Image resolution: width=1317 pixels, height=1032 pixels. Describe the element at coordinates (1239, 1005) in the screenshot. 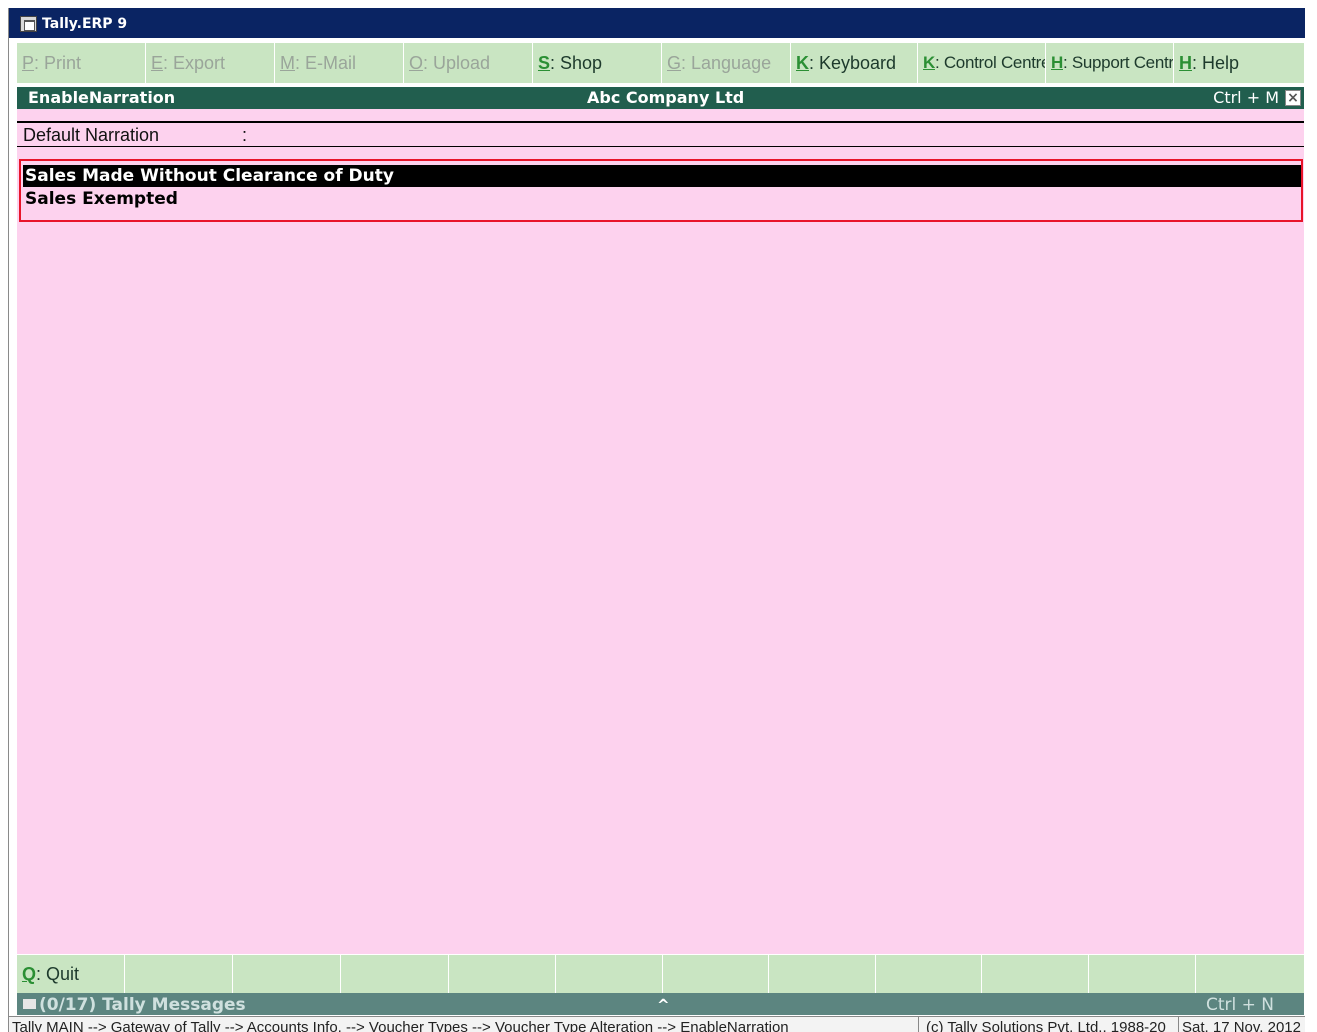

I see `messages-shortcut: Ctrl + N` at that location.